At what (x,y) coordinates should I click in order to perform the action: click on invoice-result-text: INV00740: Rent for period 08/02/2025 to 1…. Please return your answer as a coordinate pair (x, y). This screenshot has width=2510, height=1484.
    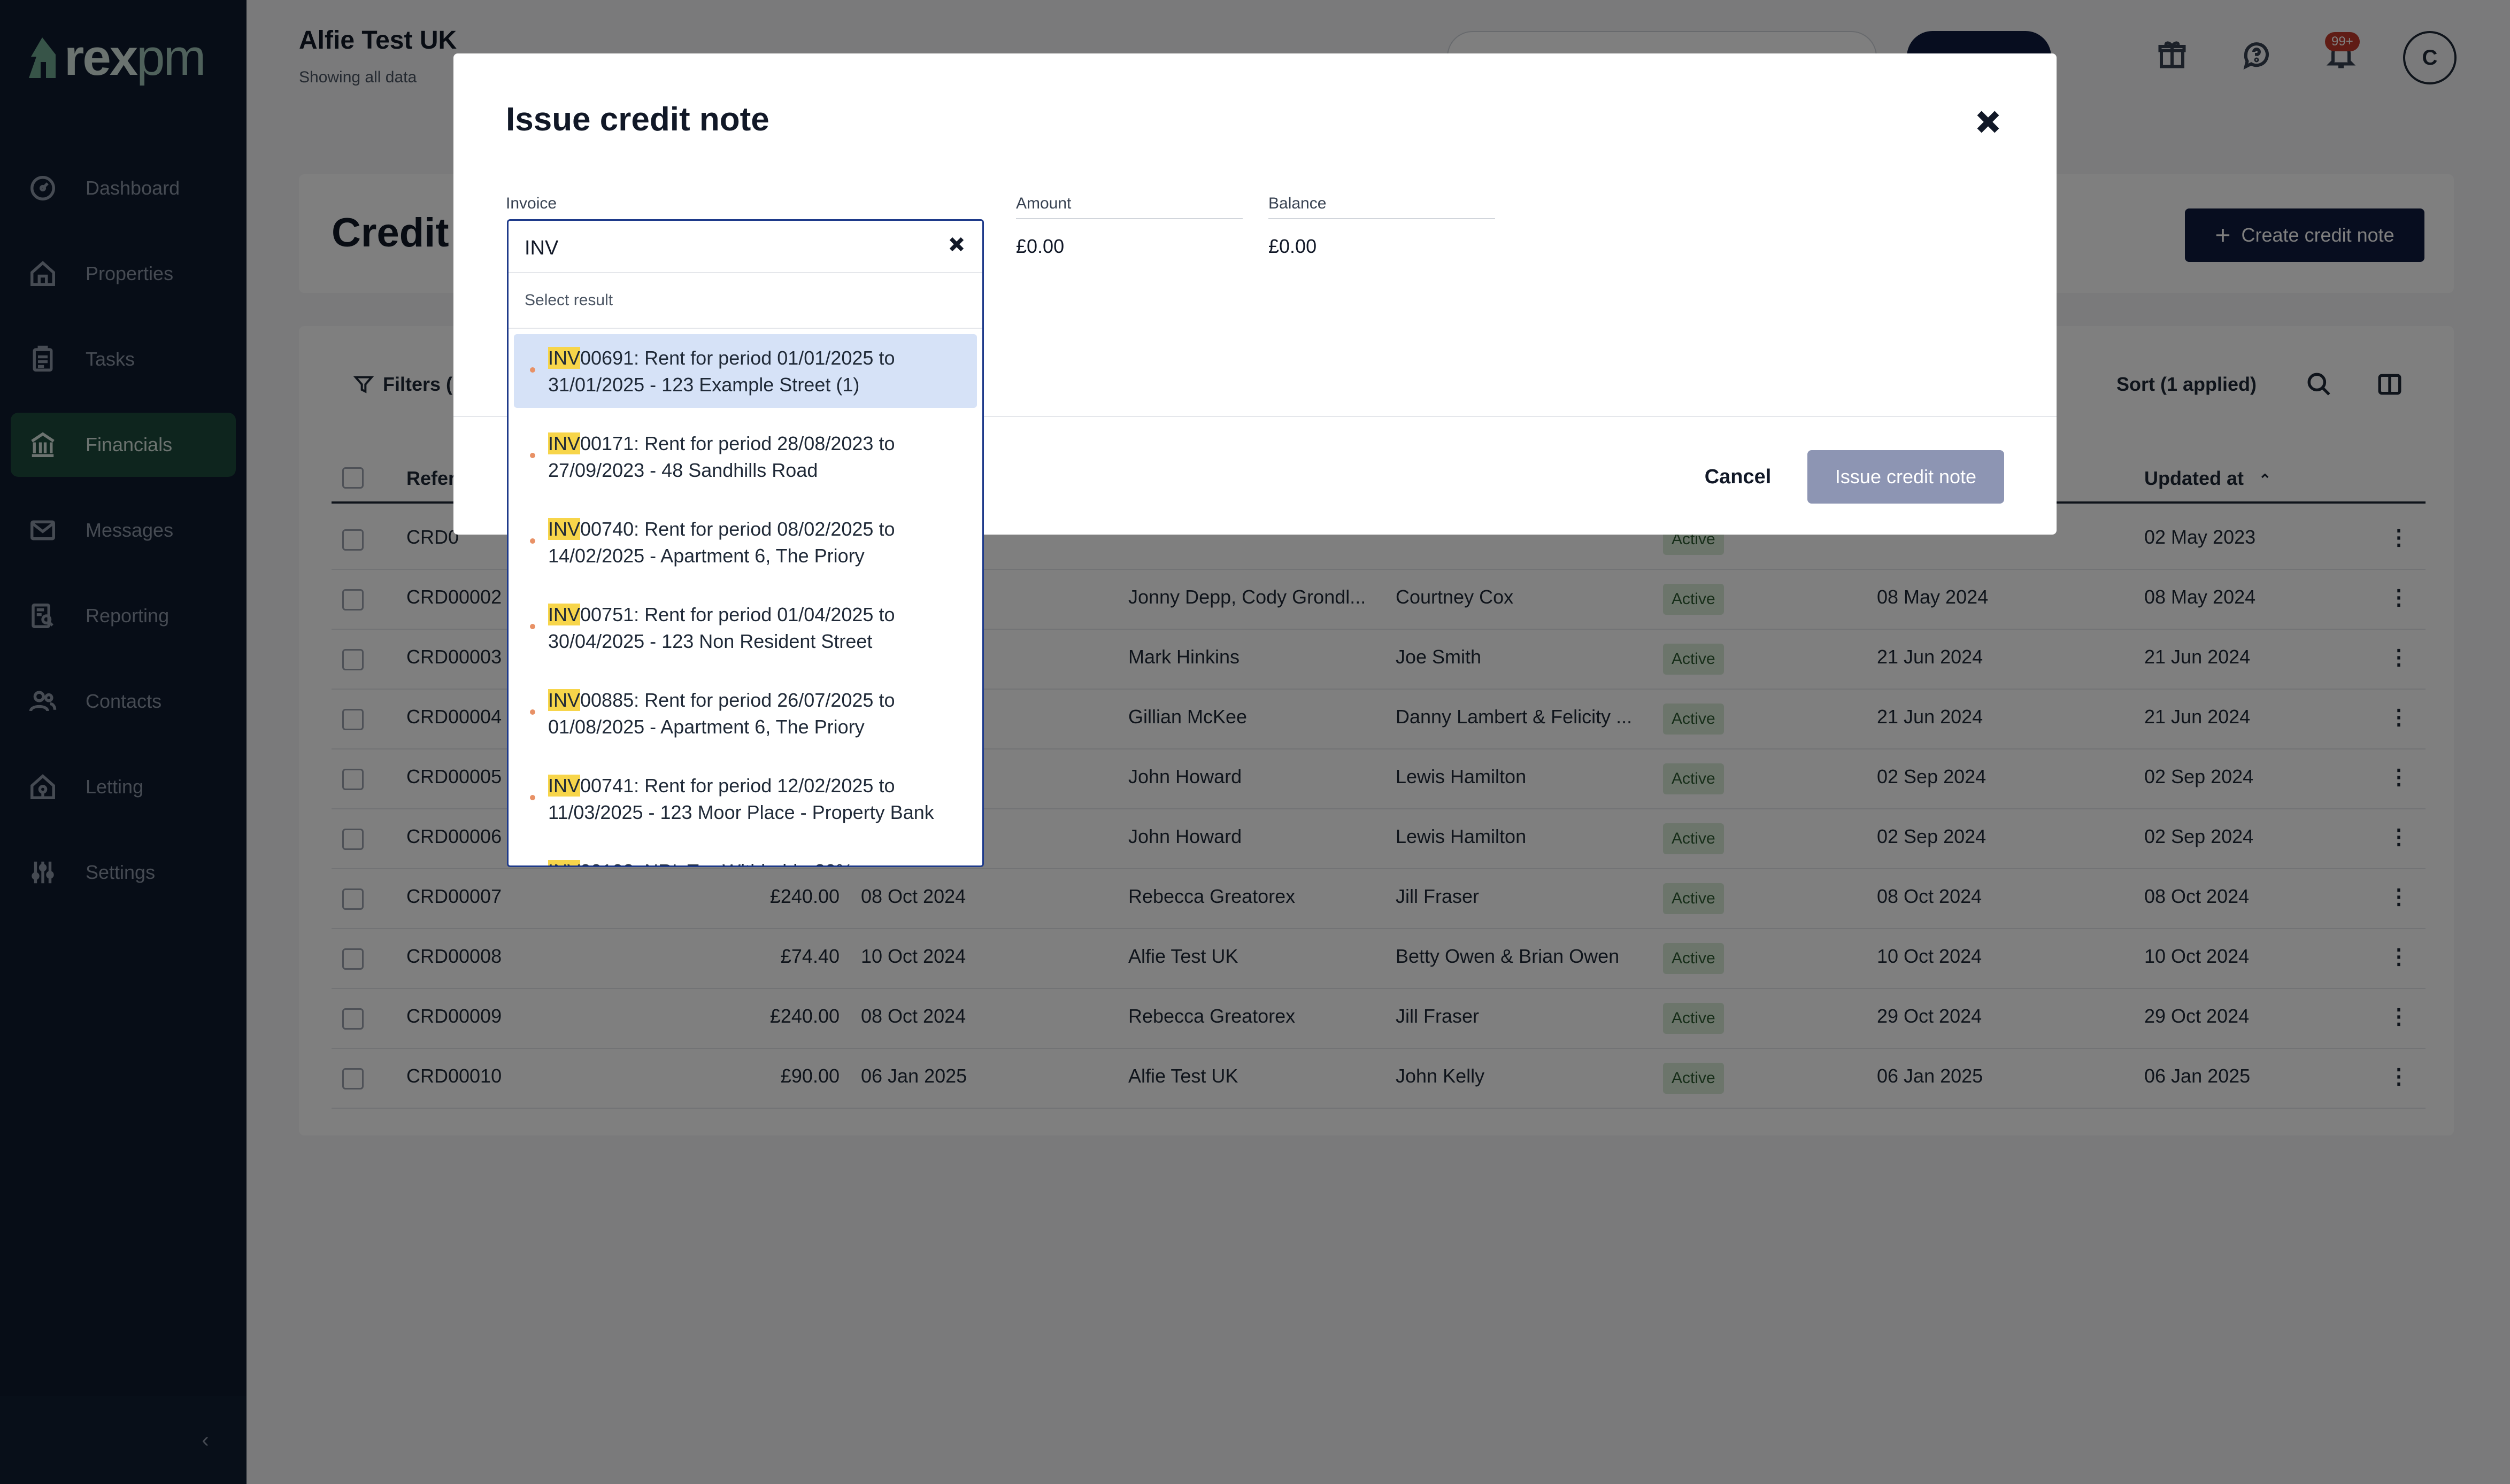
    Looking at the image, I should click on (759, 542).